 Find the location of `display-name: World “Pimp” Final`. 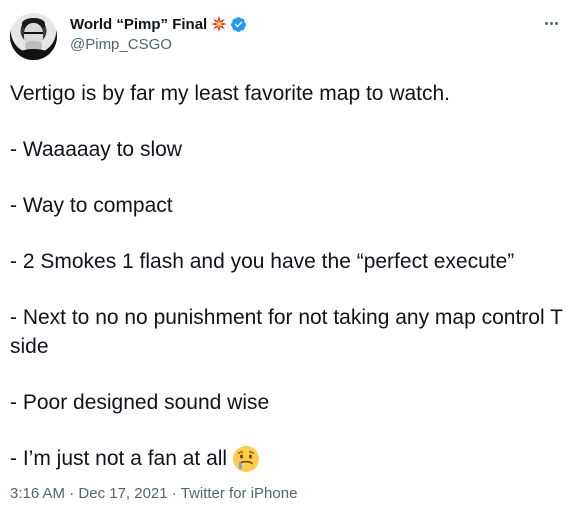

display-name: World “Pimp” Final is located at coordinates (138, 24).